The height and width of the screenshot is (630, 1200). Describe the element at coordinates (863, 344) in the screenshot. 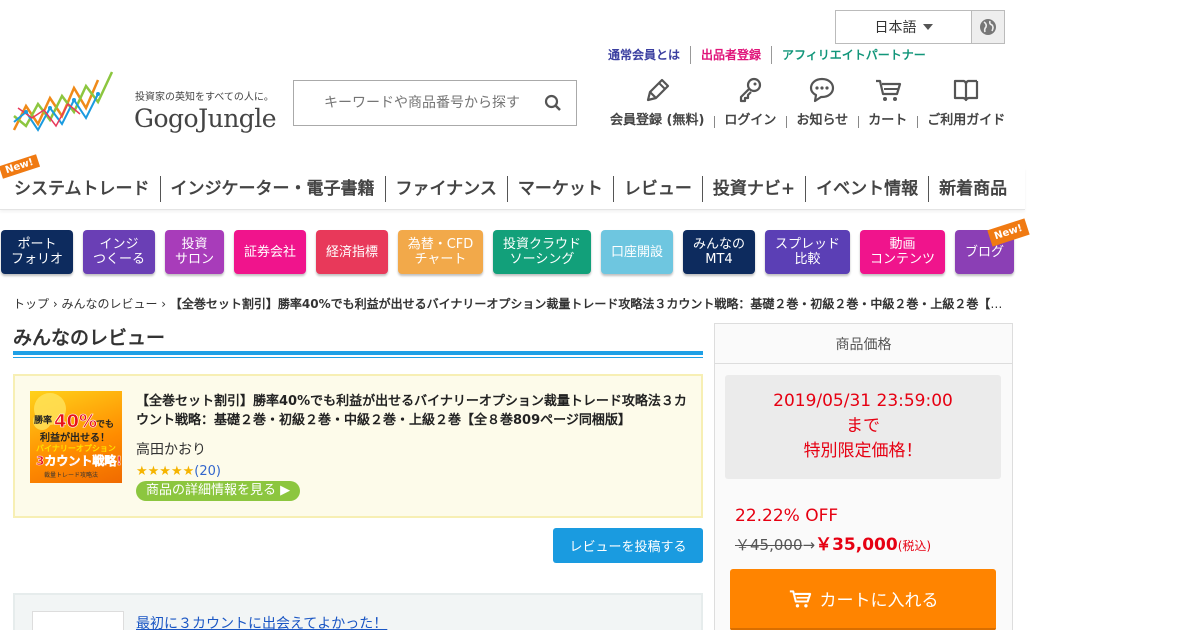

I see `price-heading: 商品価格` at that location.